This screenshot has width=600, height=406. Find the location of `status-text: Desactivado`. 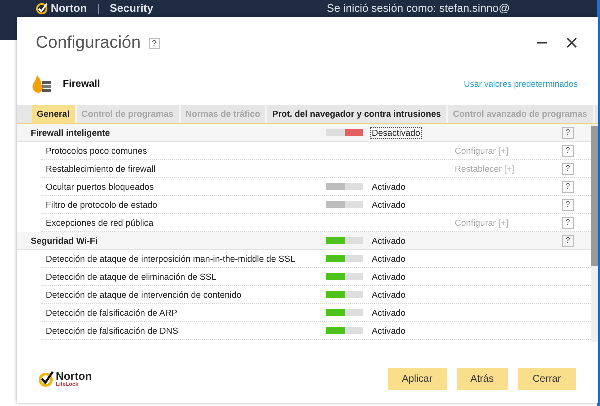

status-text: Desactivado is located at coordinates (396, 132).